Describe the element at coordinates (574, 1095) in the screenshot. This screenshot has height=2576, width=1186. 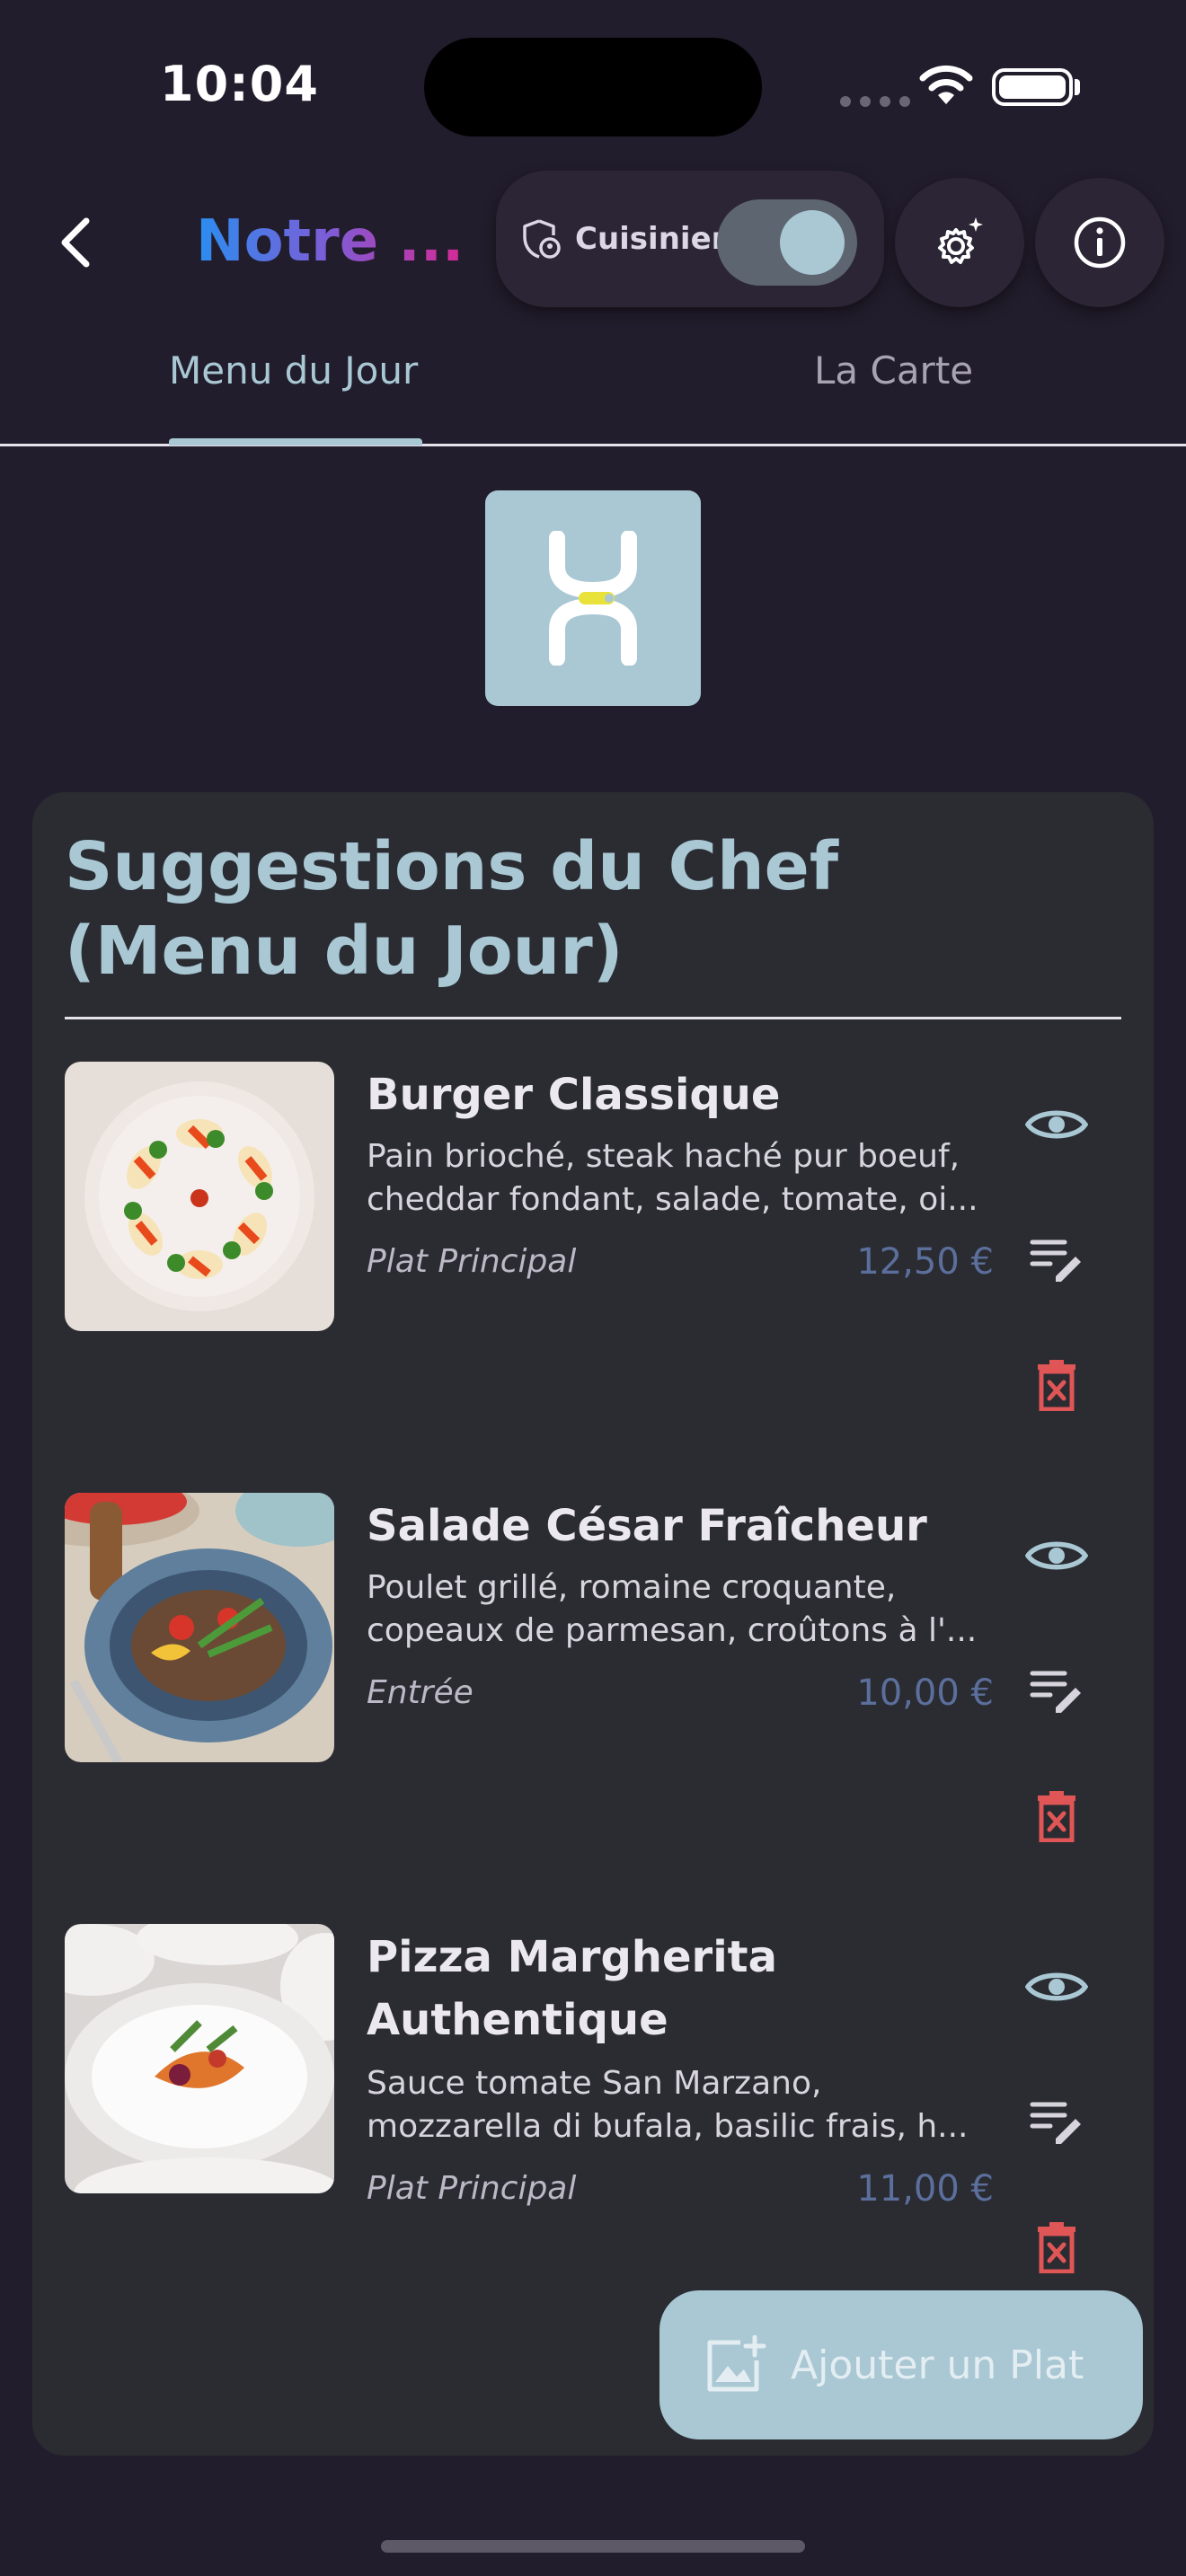
I see `dish-name: Burger Classique` at that location.